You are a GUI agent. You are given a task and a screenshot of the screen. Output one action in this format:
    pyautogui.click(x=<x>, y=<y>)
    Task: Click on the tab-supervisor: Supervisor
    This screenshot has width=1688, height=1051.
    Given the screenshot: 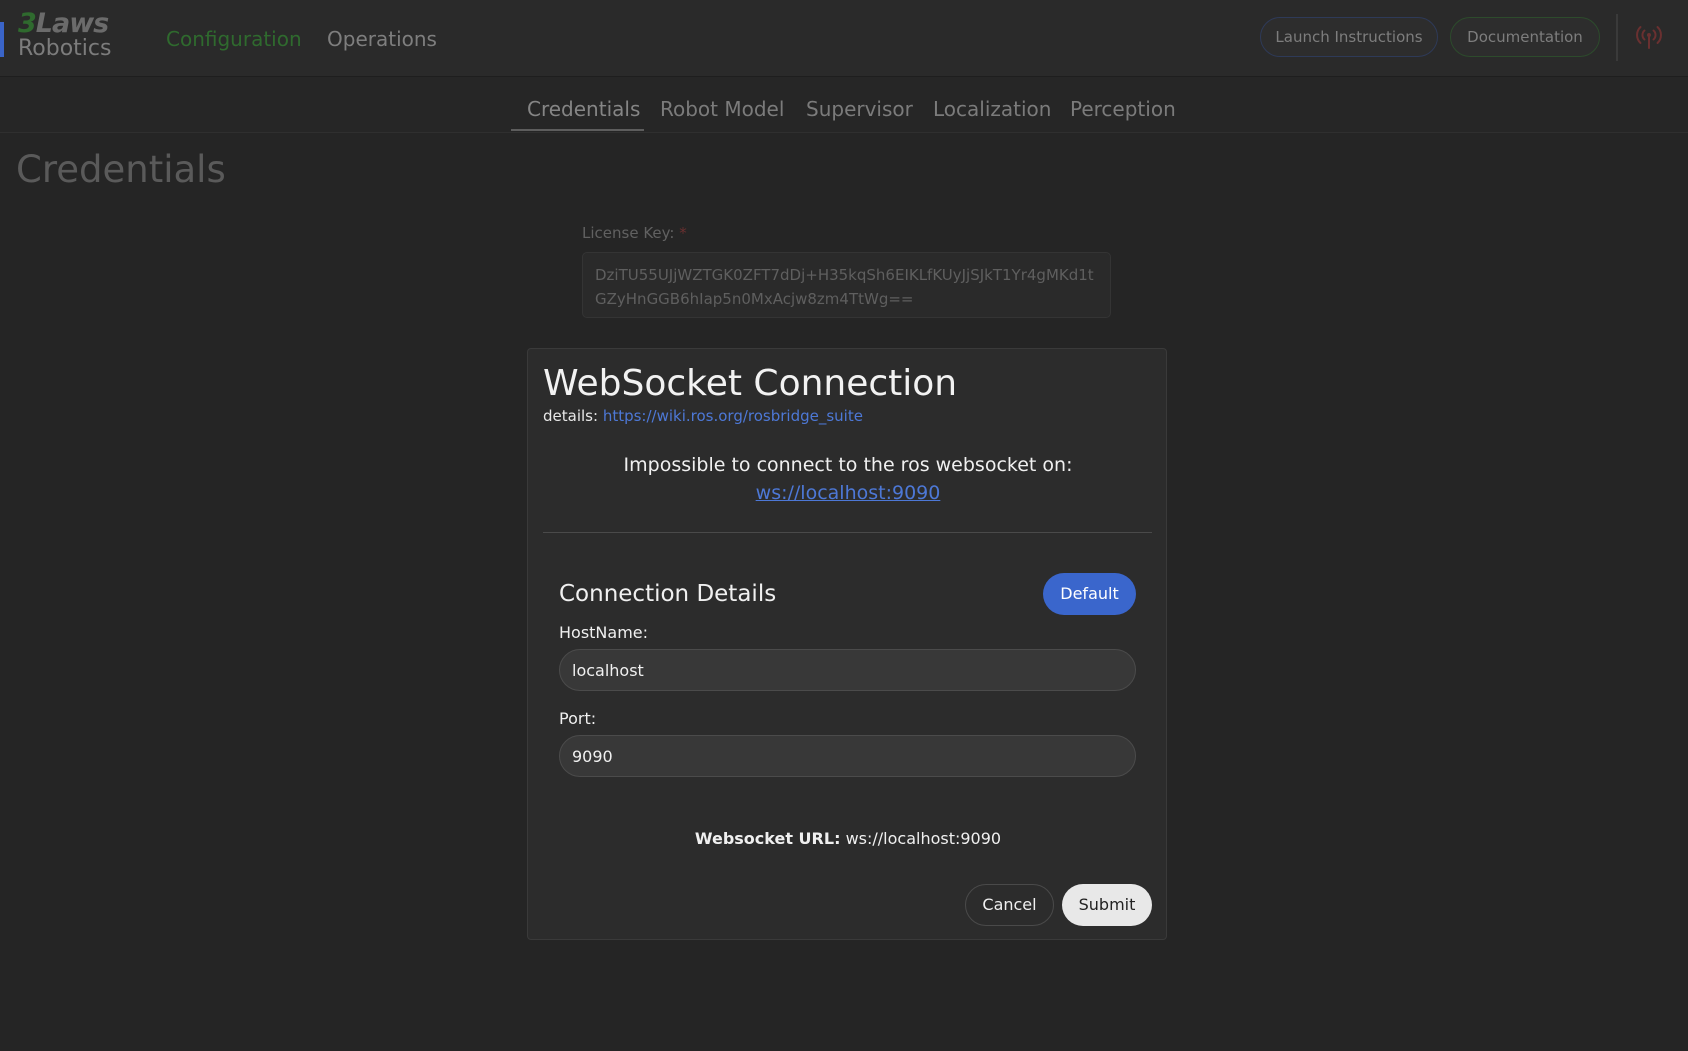 What is the action you would take?
    pyautogui.click(x=859, y=109)
    